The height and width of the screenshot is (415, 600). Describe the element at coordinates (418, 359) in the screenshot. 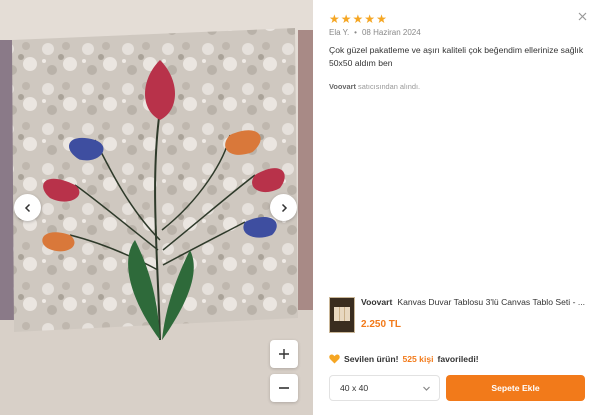

I see `favorites-count: 525 kişi` at that location.